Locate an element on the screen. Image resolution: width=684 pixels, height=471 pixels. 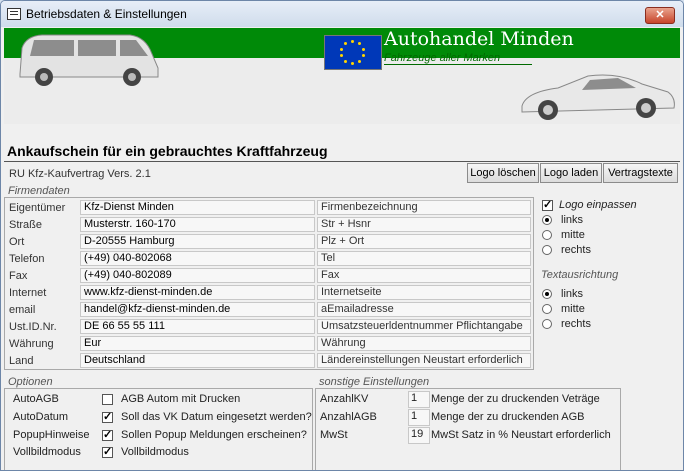
field-label: Internet is located at coordinates (28, 293).